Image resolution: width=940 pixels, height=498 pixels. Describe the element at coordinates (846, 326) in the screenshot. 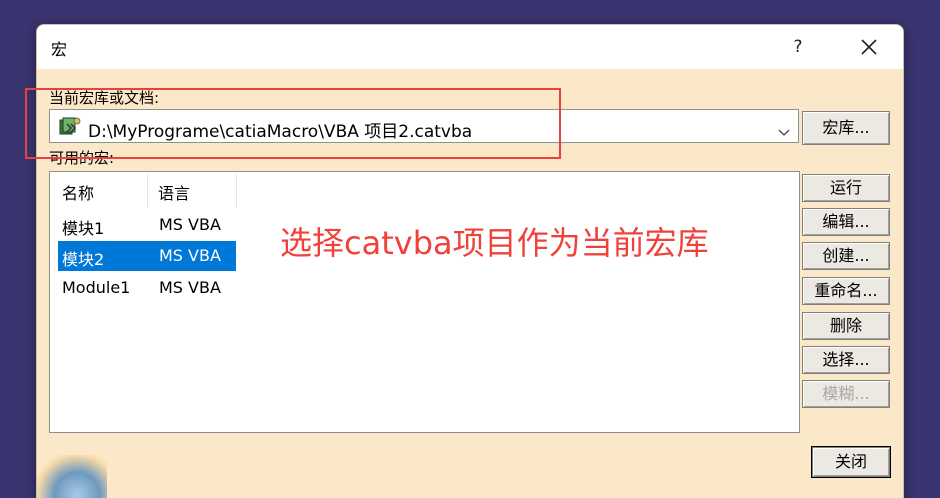

I see `delete-button: 删除` at that location.